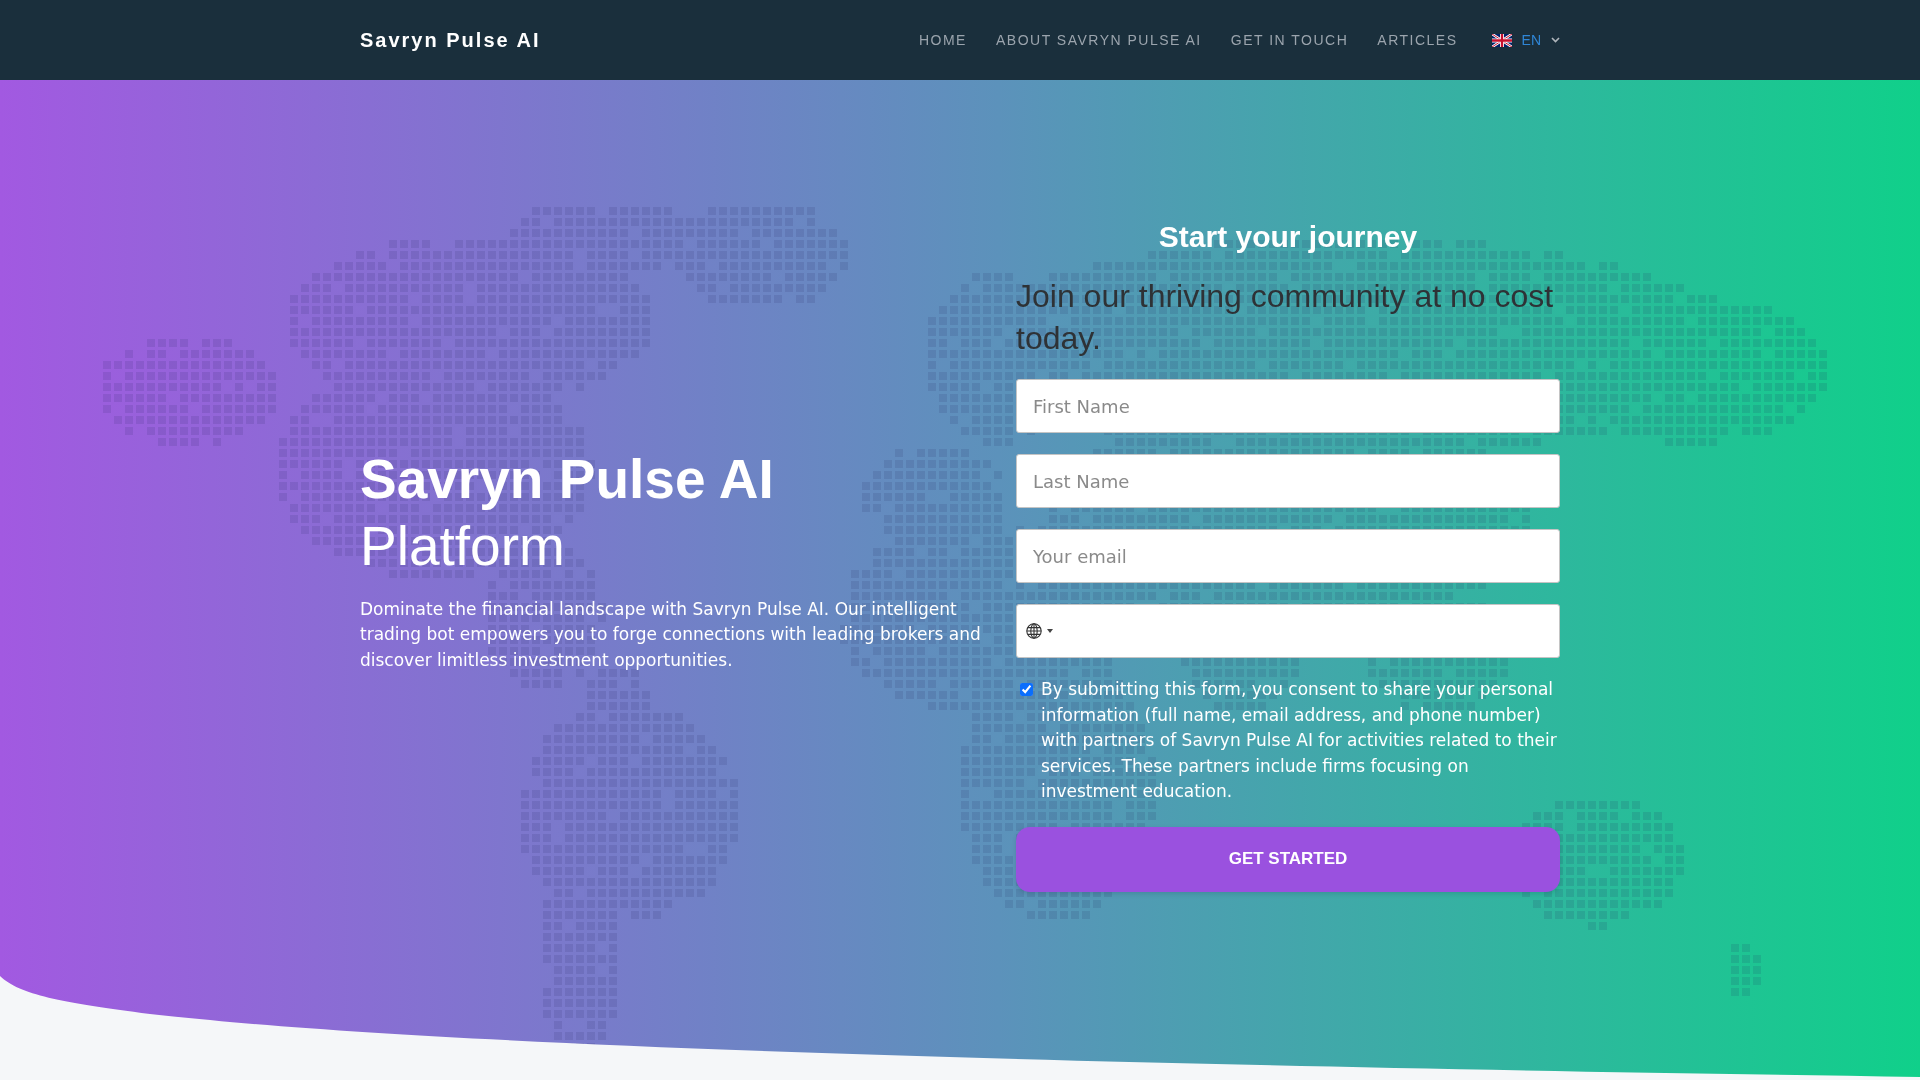 Image resolution: width=1920 pixels, height=1080 pixels. I want to click on hero-title: Savryn Pulse AI Platform, so click(567, 512).